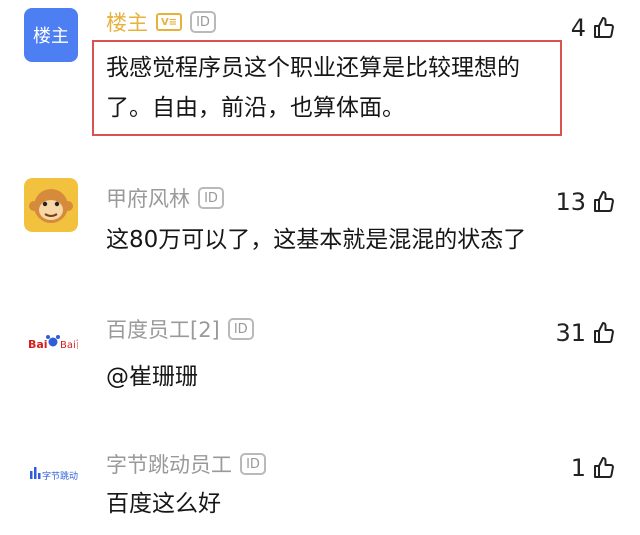 Image resolution: width=640 pixels, height=535 pixels. I want to click on like-count: 4, so click(578, 28).